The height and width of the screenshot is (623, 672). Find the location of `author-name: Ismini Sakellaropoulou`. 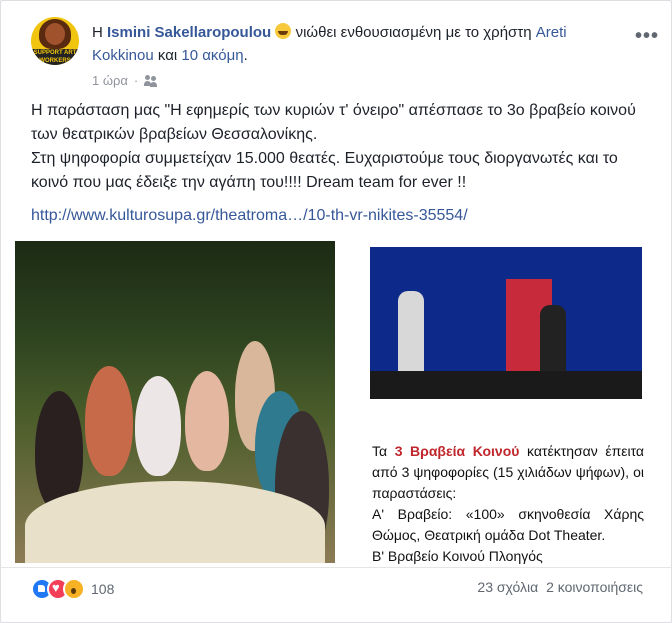

author-name: Ismini Sakellaropoulou is located at coordinates (189, 32).